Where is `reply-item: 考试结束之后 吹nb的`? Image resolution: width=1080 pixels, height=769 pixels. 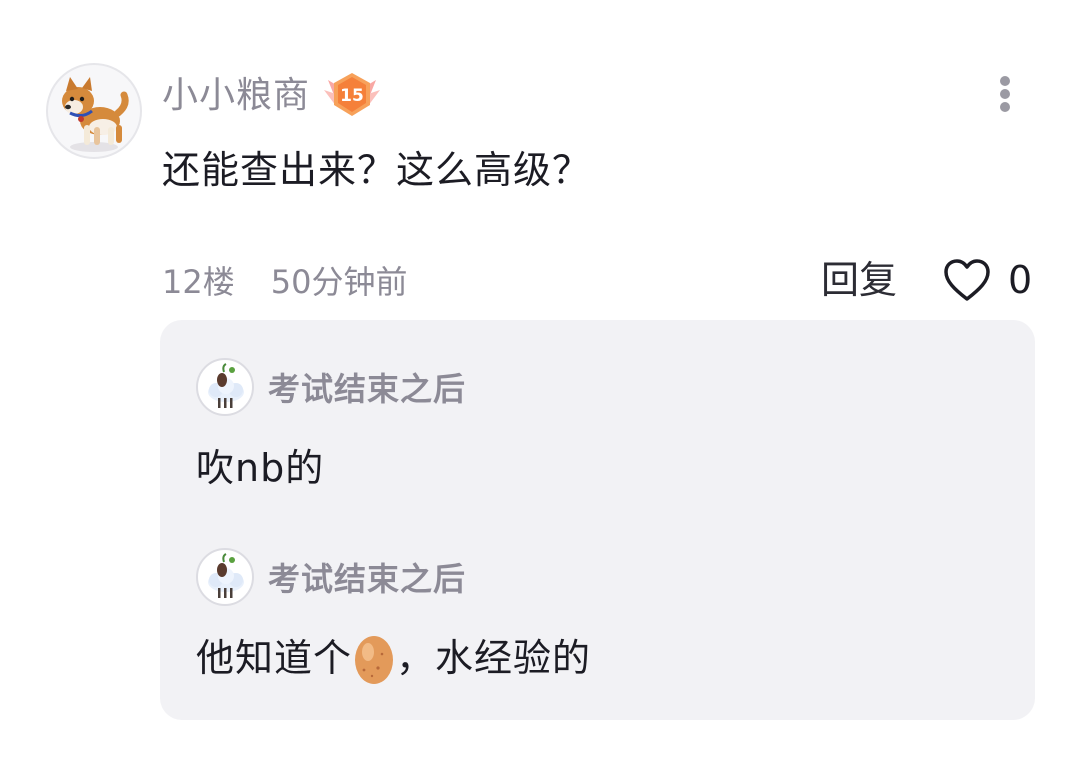 reply-item: 考试结束之后 吹nb的 is located at coordinates (331, 426).